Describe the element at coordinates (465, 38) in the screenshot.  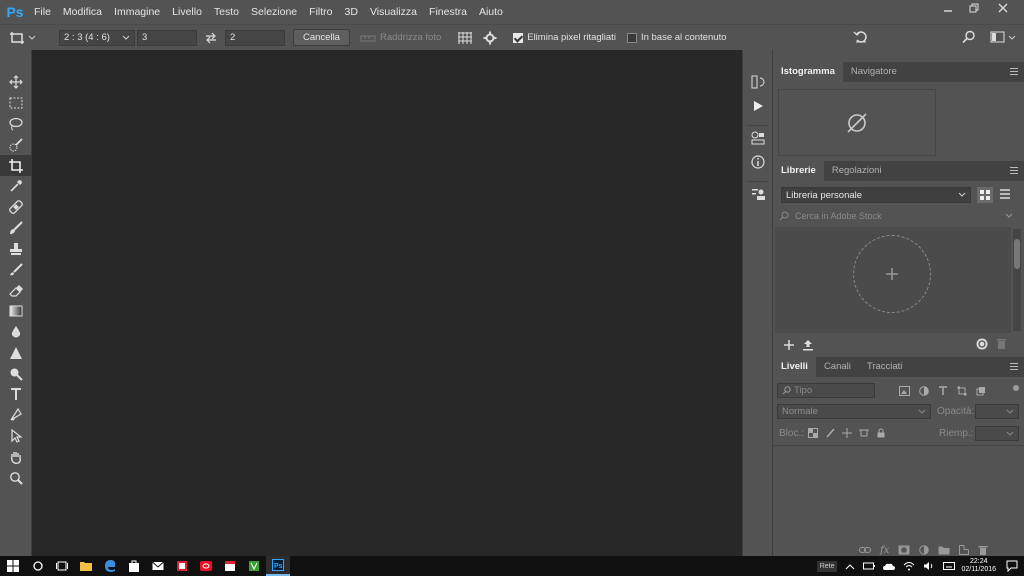
I see `overlay-grid-icon` at that location.